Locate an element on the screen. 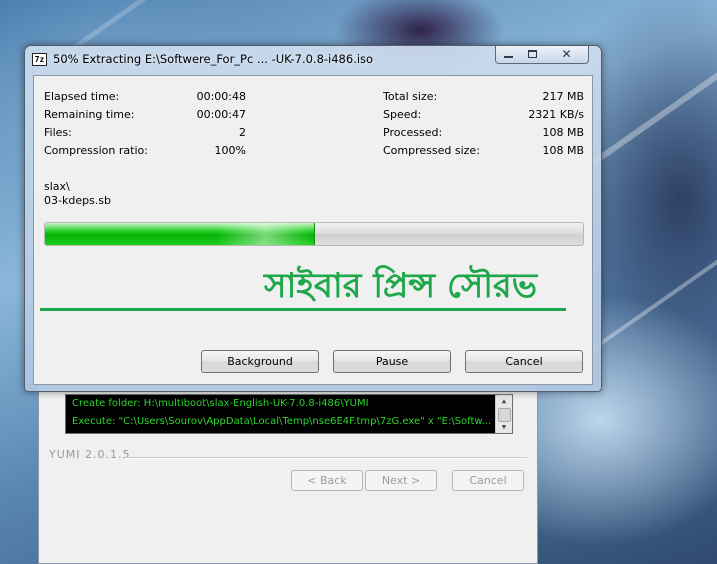 Image resolution: width=717 pixels, height=564 pixels. maximize-icon is located at coordinates (532, 54).